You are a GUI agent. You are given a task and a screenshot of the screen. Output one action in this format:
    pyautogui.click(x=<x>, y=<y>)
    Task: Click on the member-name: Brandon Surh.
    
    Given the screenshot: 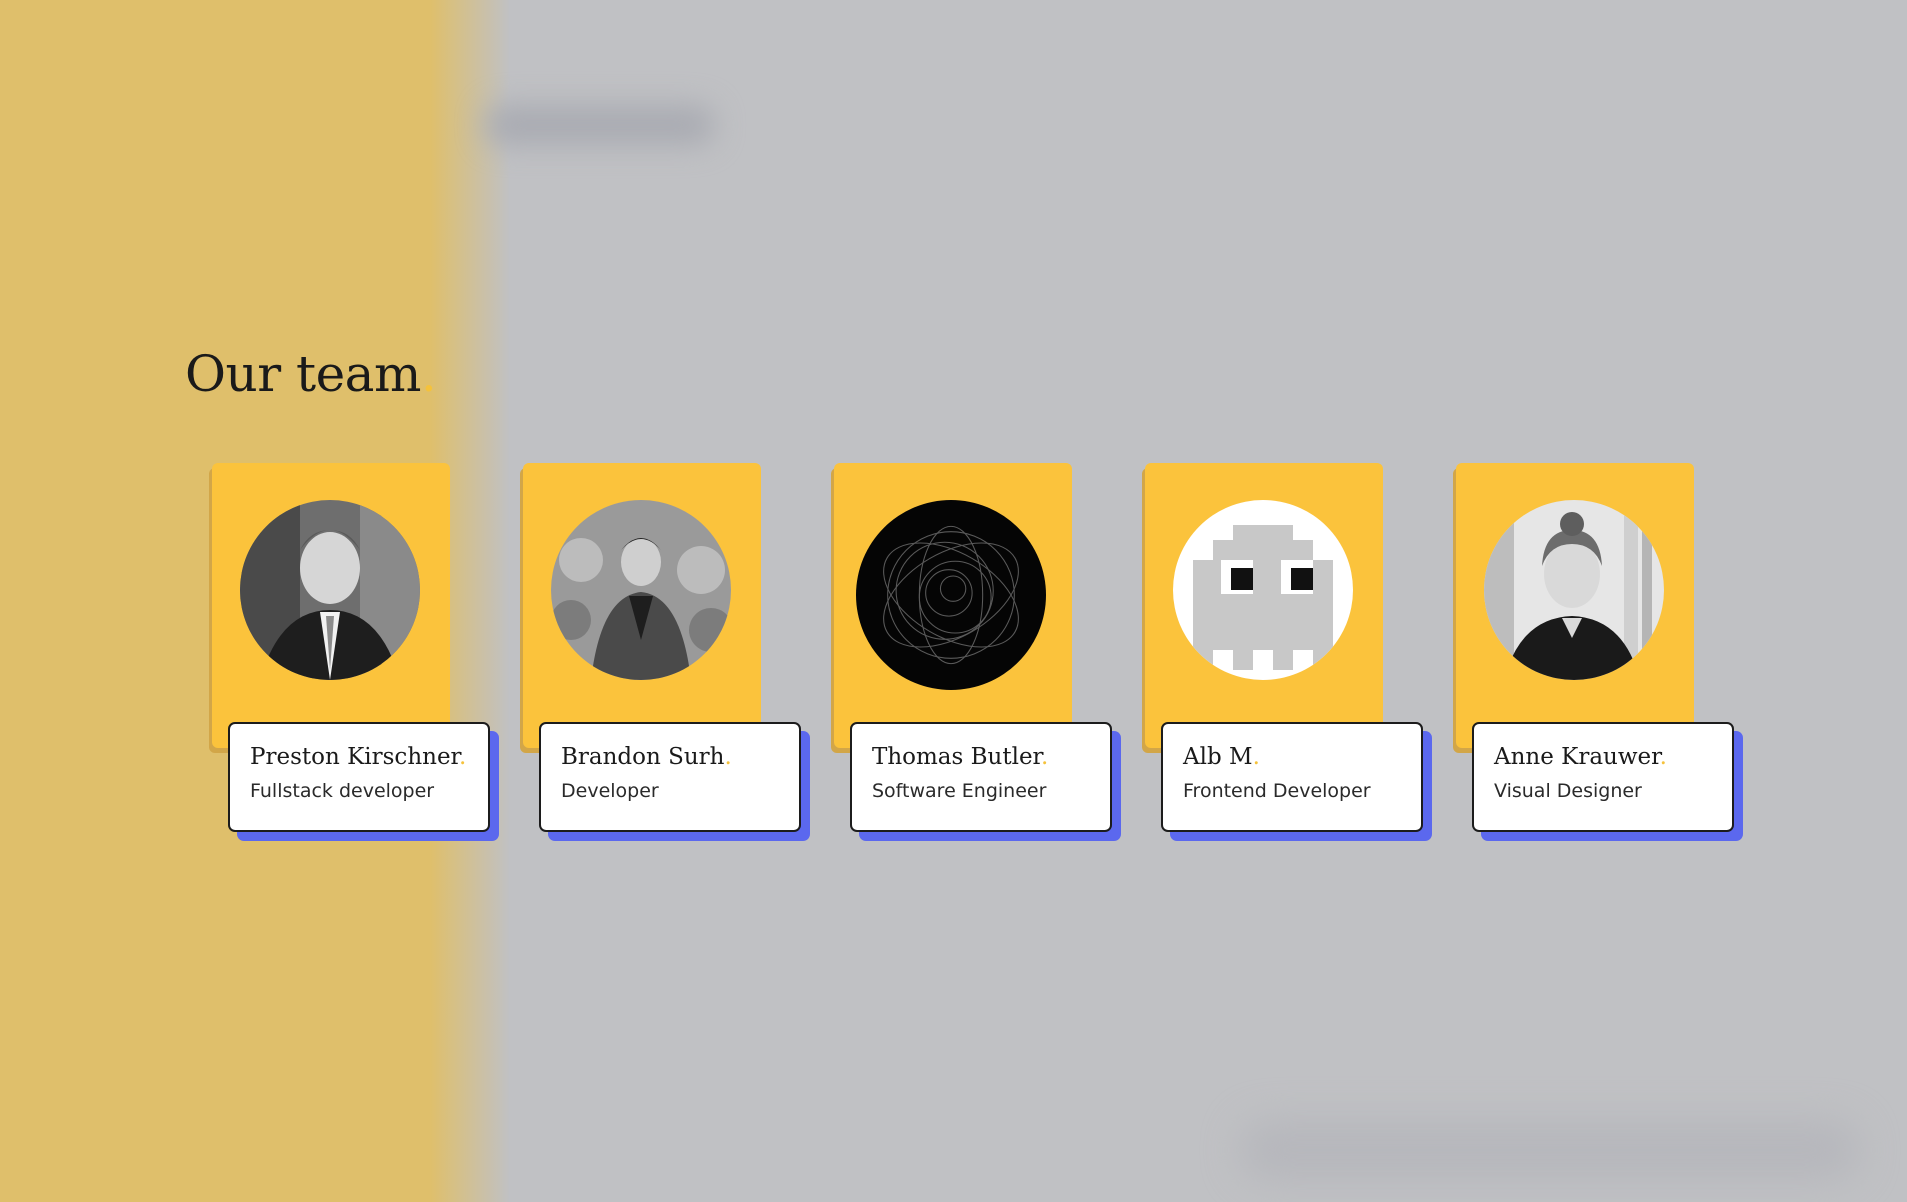 What is the action you would take?
    pyautogui.click(x=646, y=757)
    